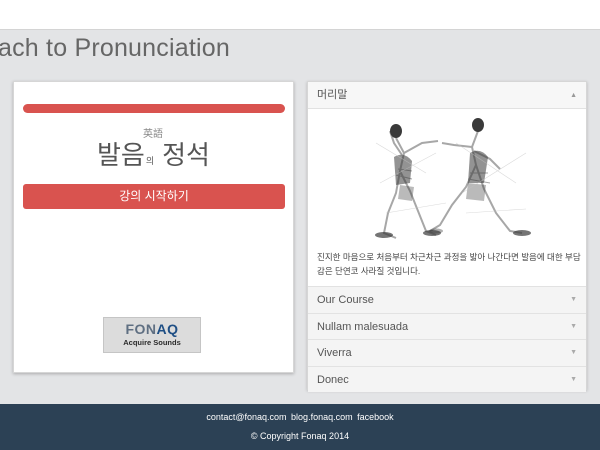 The height and width of the screenshot is (450, 600). What do you see at coordinates (154, 108) in the screenshot?
I see `progress-bar` at bounding box center [154, 108].